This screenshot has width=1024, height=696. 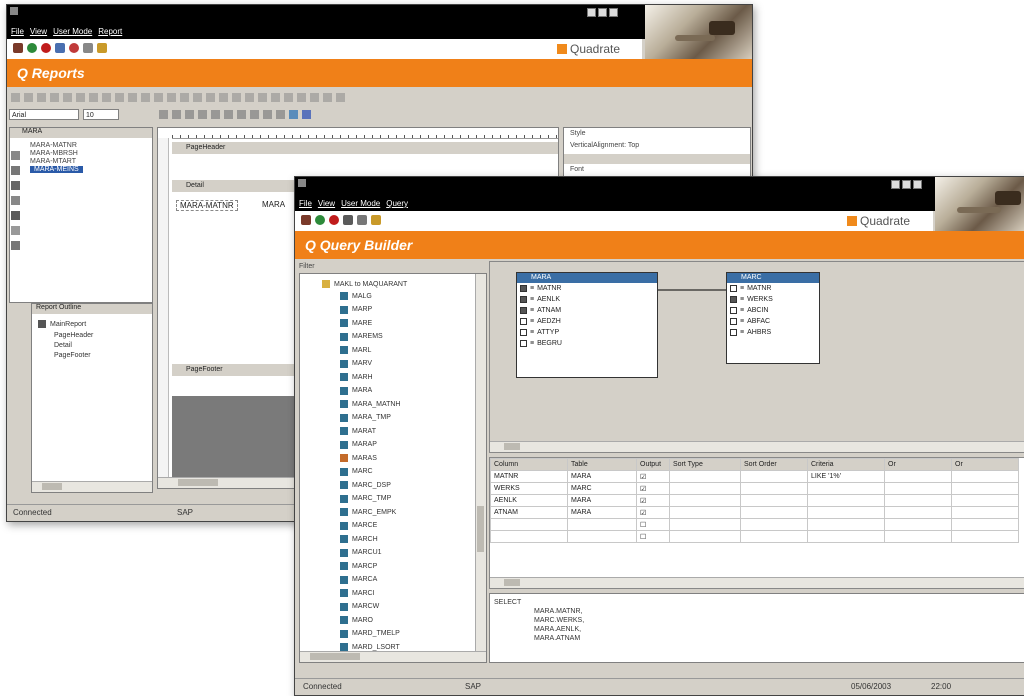 I want to click on table-field-row: ≡ AHBRS, so click(x=773, y=332).